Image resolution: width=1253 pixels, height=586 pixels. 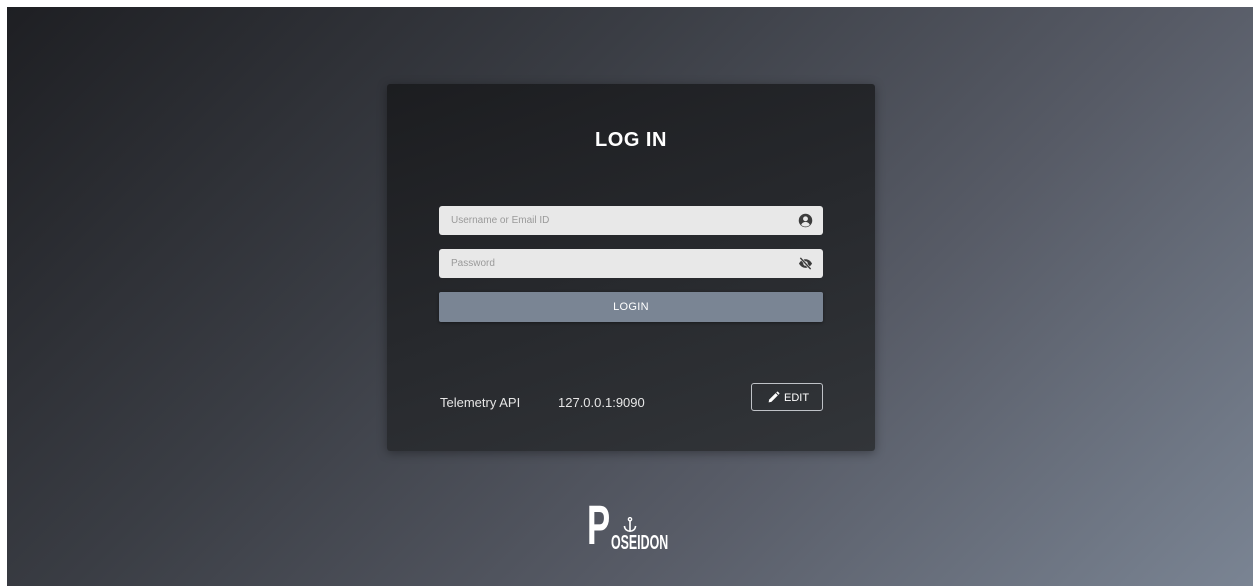 What do you see at coordinates (797, 398) in the screenshot?
I see `edit-button-label: EDIT` at bounding box center [797, 398].